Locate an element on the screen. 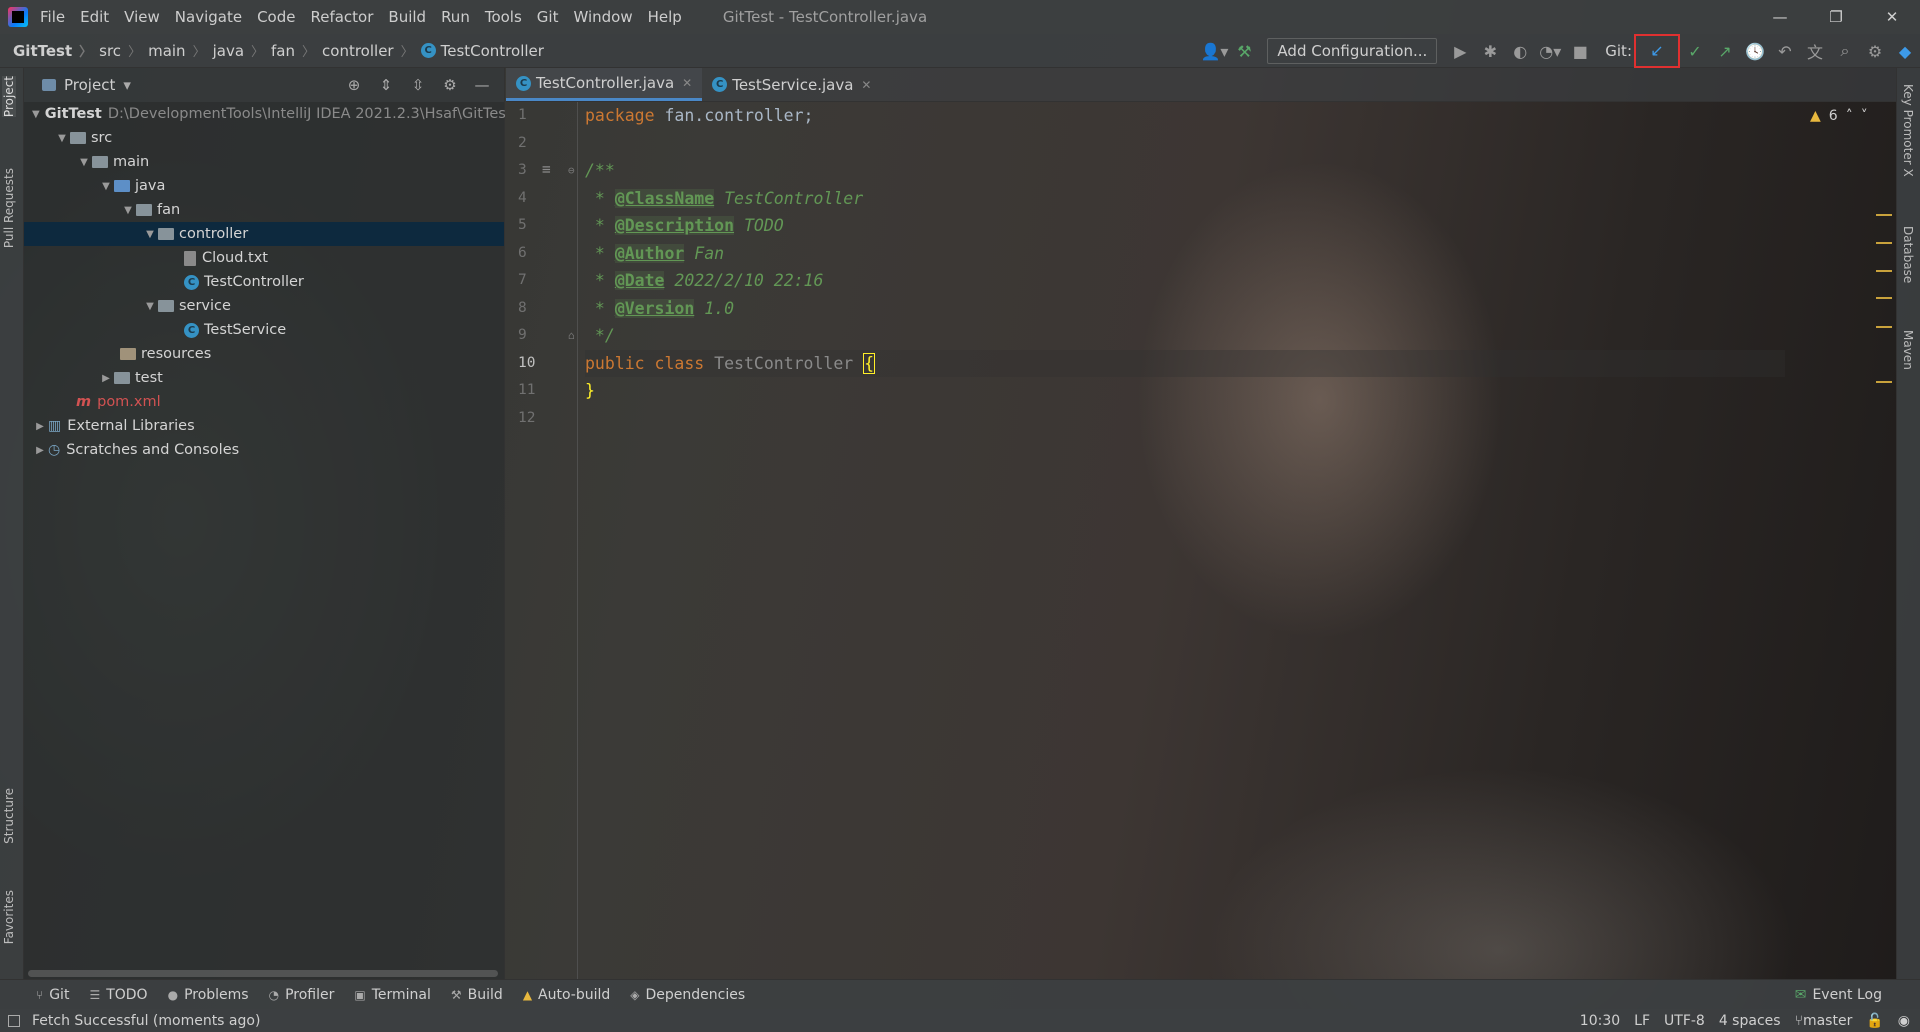 This screenshot has width=1920, height=1032. tree-item-pom-xml: m pom.xml is located at coordinates (264, 402).